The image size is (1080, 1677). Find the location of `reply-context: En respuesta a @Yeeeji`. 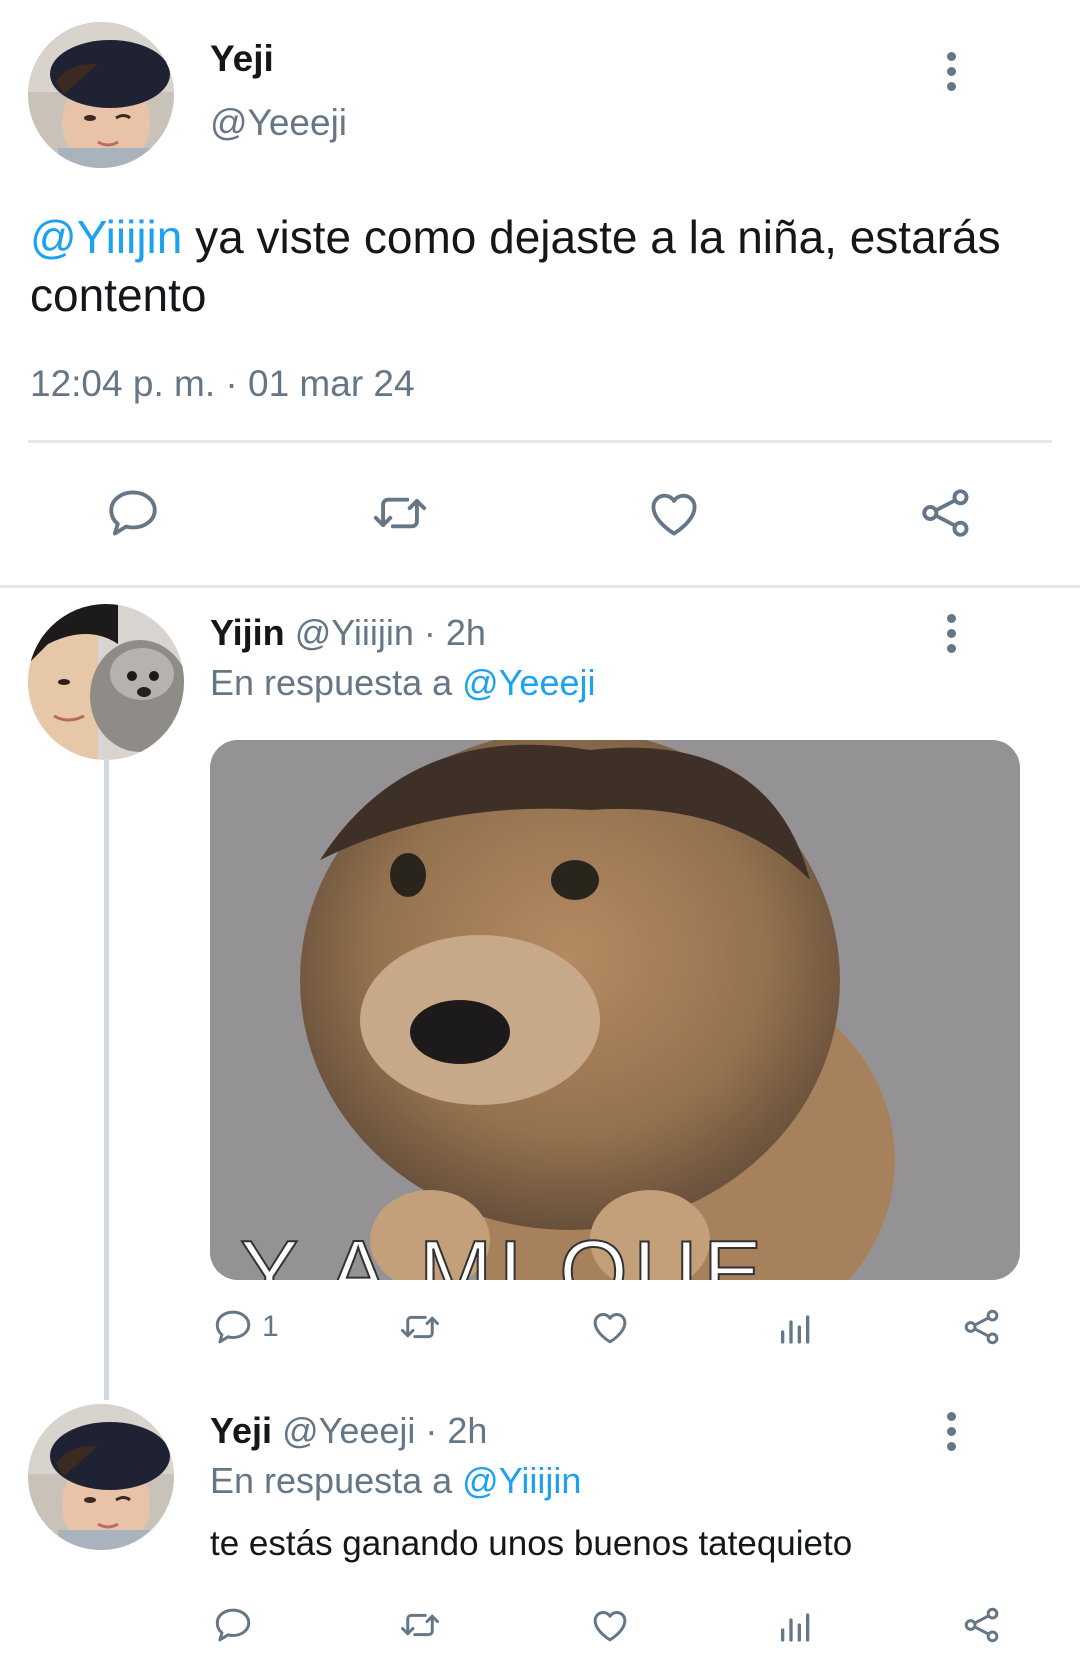

reply-context: En respuesta a @Yeeeji is located at coordinates (402, 683).